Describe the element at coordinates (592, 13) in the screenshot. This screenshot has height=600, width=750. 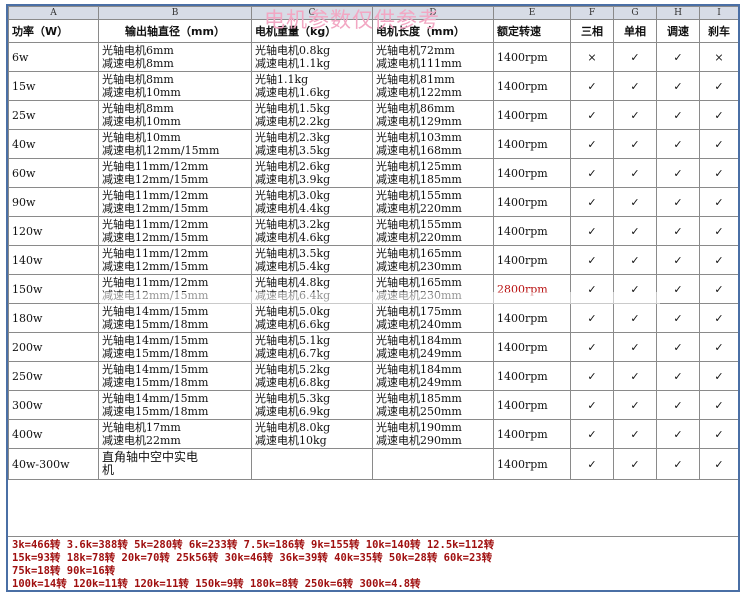
I see `col-letter: F` at that location.